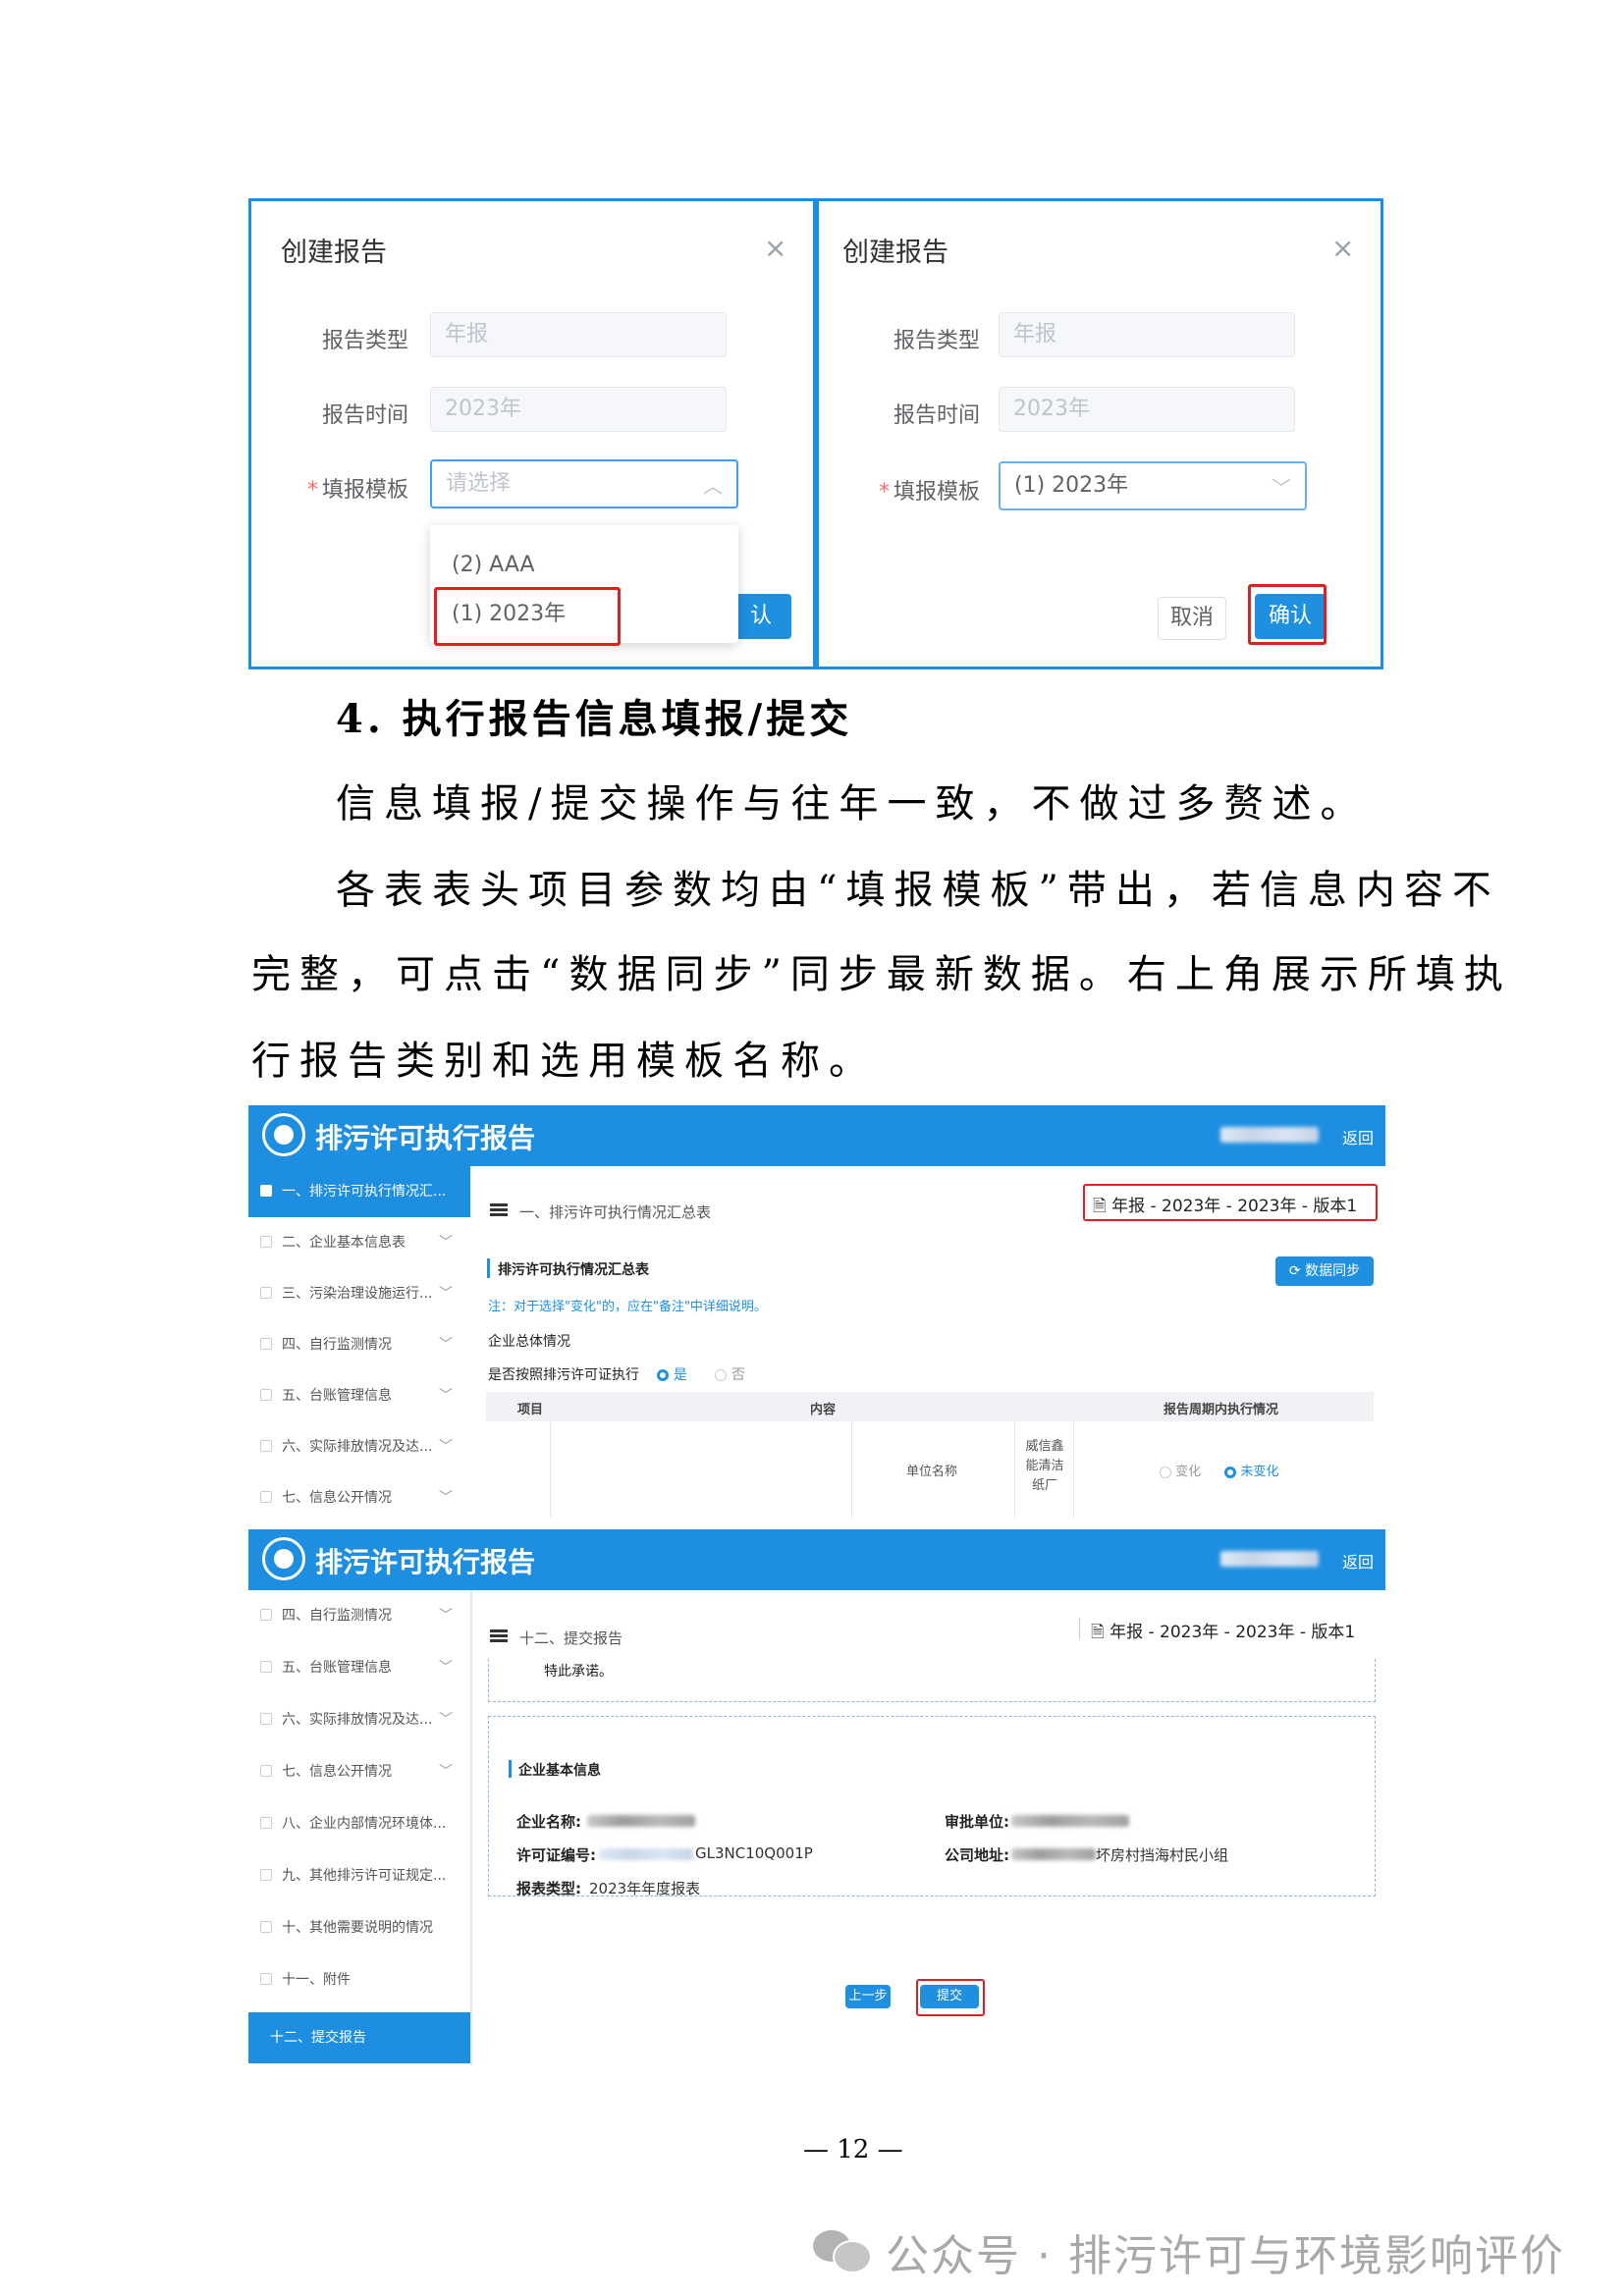 This screenshot has width=1624, height=2296. Describe the element at coordinates (842, 2249) in the screenshot. I see `wechat-icon` at that location.